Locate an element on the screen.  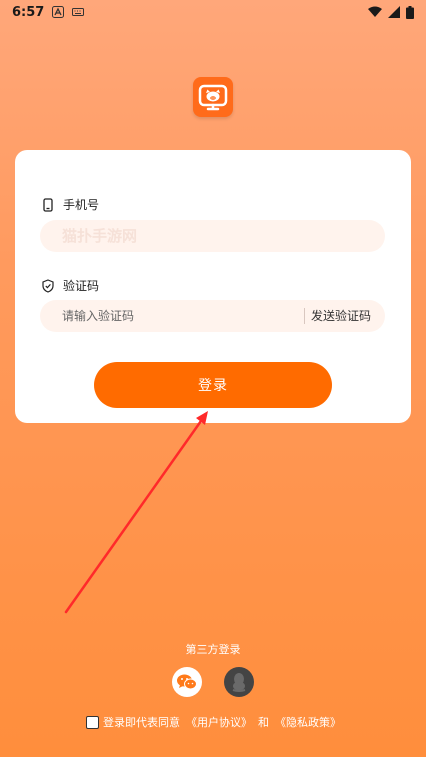
user-agreement-link: 《用户协议》 is located at coordinates (219, 722).